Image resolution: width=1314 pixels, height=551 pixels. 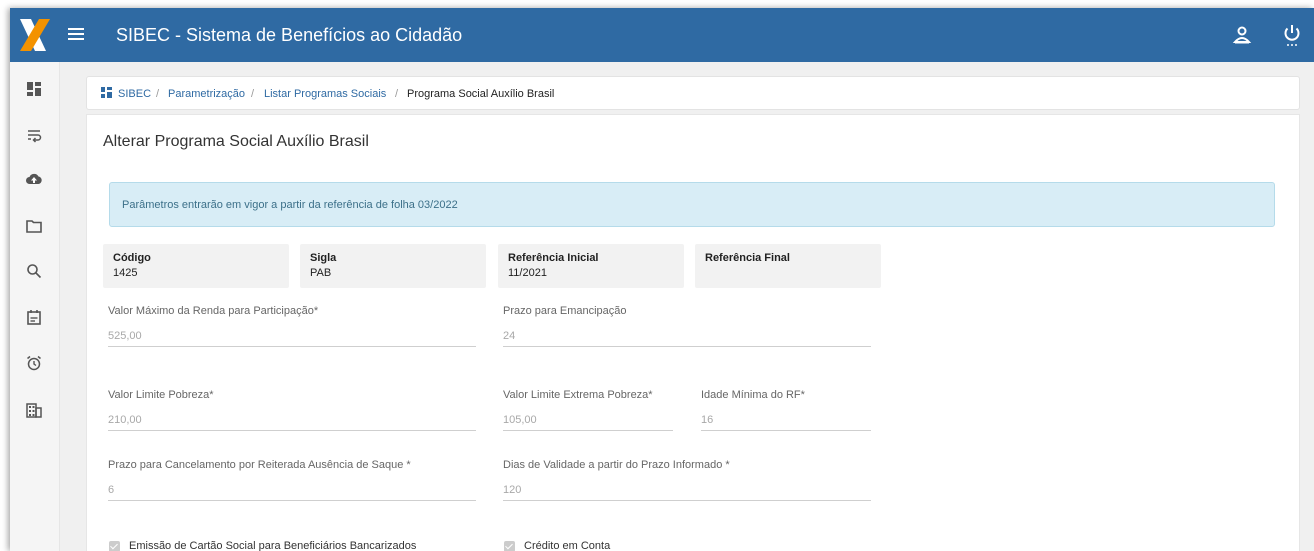 What do you see at coordinates (662, 35) in the screenshot?
I see `top-bar: SIBEC - Sistema de Benefícios ao Cidadão` at bounding box center [662, 35].